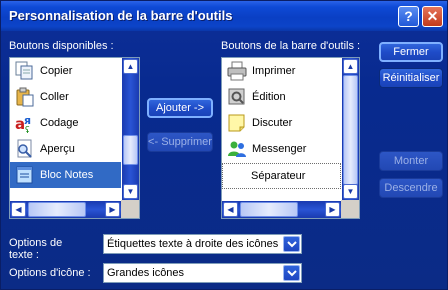  I want to click on available-horizontal-scrollbar: ◀ ▶, so click(65, 209).